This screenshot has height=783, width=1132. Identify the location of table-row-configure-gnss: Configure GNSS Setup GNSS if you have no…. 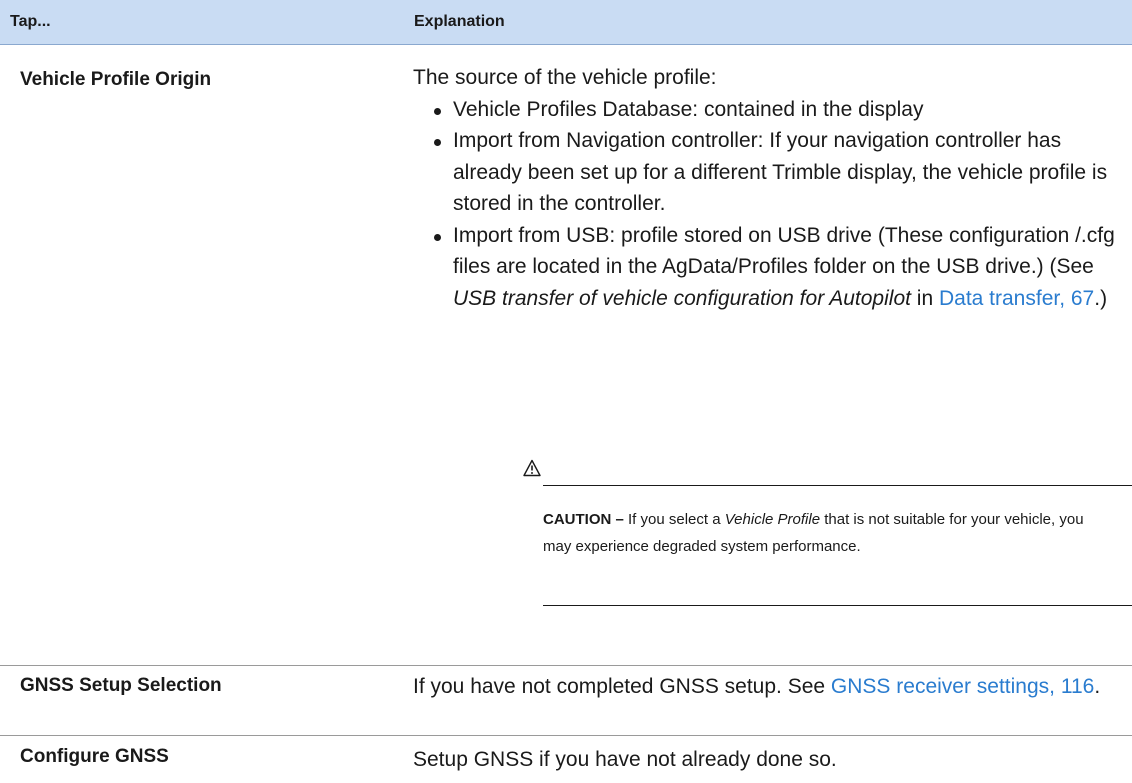
(566, 759).